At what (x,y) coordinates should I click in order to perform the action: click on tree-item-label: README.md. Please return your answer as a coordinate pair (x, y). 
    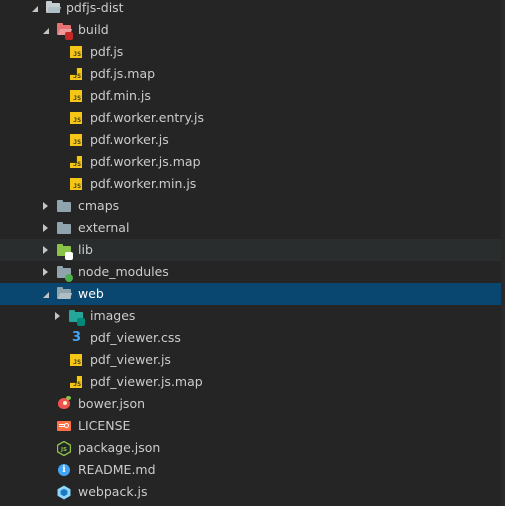
    Looking at the image, I should click on (117, 469).